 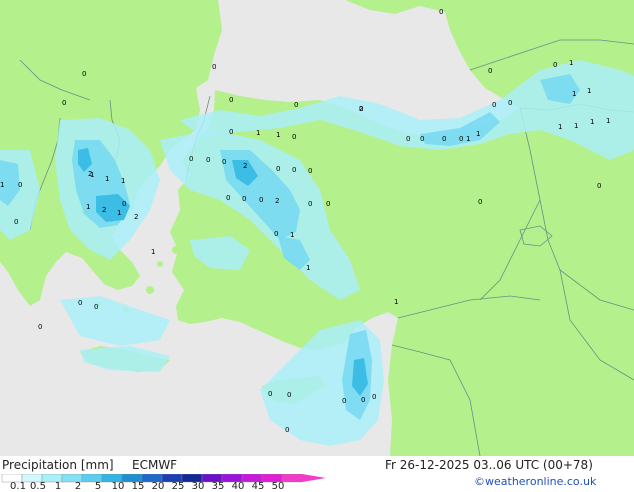 What do you see at coordinates (163, 478) in the screenshot?
I see `legend-color-bar` at bounding box center [163, 478].